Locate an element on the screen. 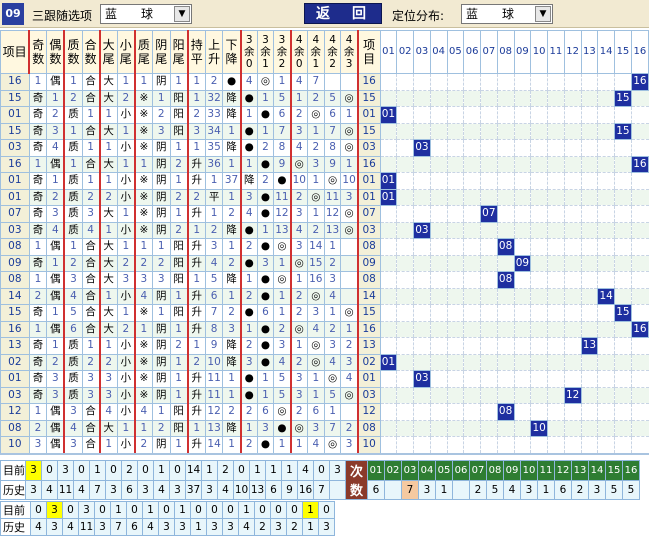  position-select: 蓝 球 ▼ is located at coordinates (507, 14).